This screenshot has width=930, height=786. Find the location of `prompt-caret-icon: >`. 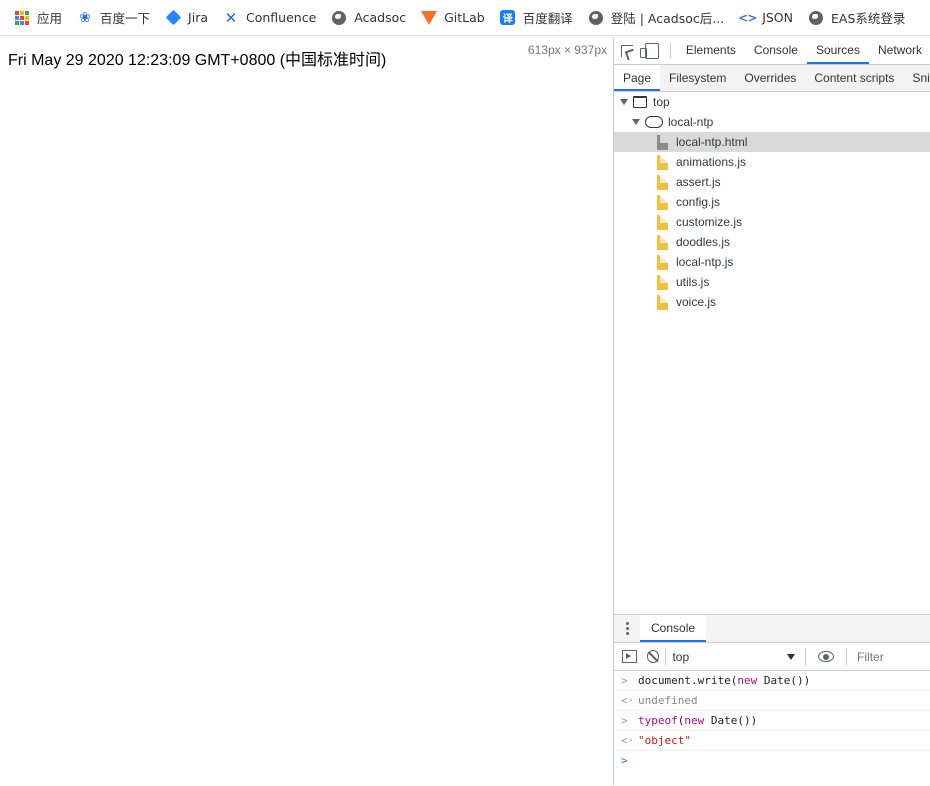

prompt-caret-icon: > is located at coordinates (624, 760).